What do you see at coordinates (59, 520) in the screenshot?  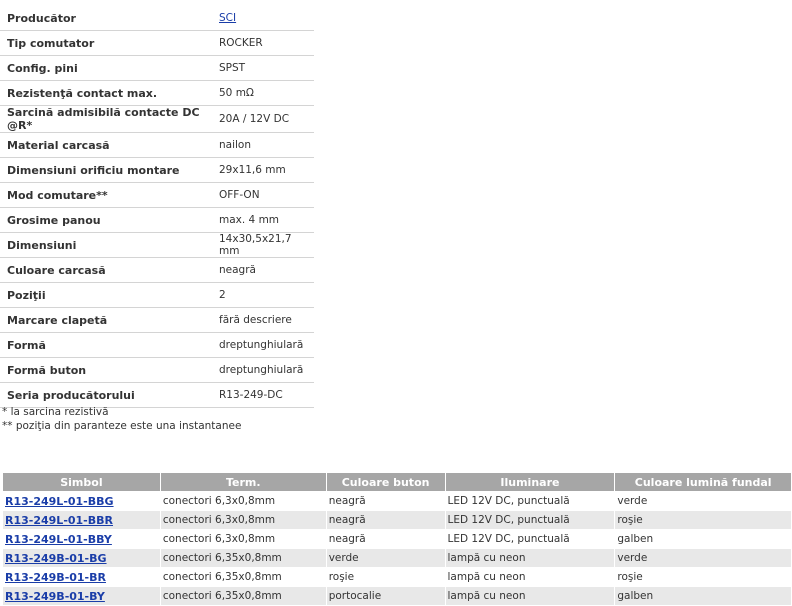 I see `product-symbol-link: R13-249L-01-BBR` at bounding box center [59, 520].